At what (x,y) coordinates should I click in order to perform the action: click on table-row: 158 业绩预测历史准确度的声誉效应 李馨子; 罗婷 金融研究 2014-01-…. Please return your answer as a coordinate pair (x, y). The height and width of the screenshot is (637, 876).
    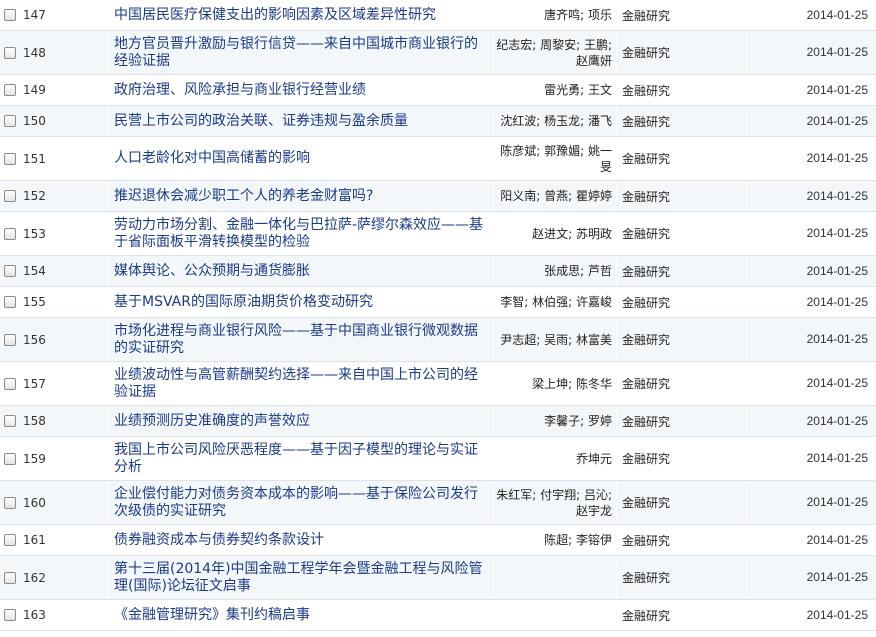
    Looking at the image, I should click on (438, 421).